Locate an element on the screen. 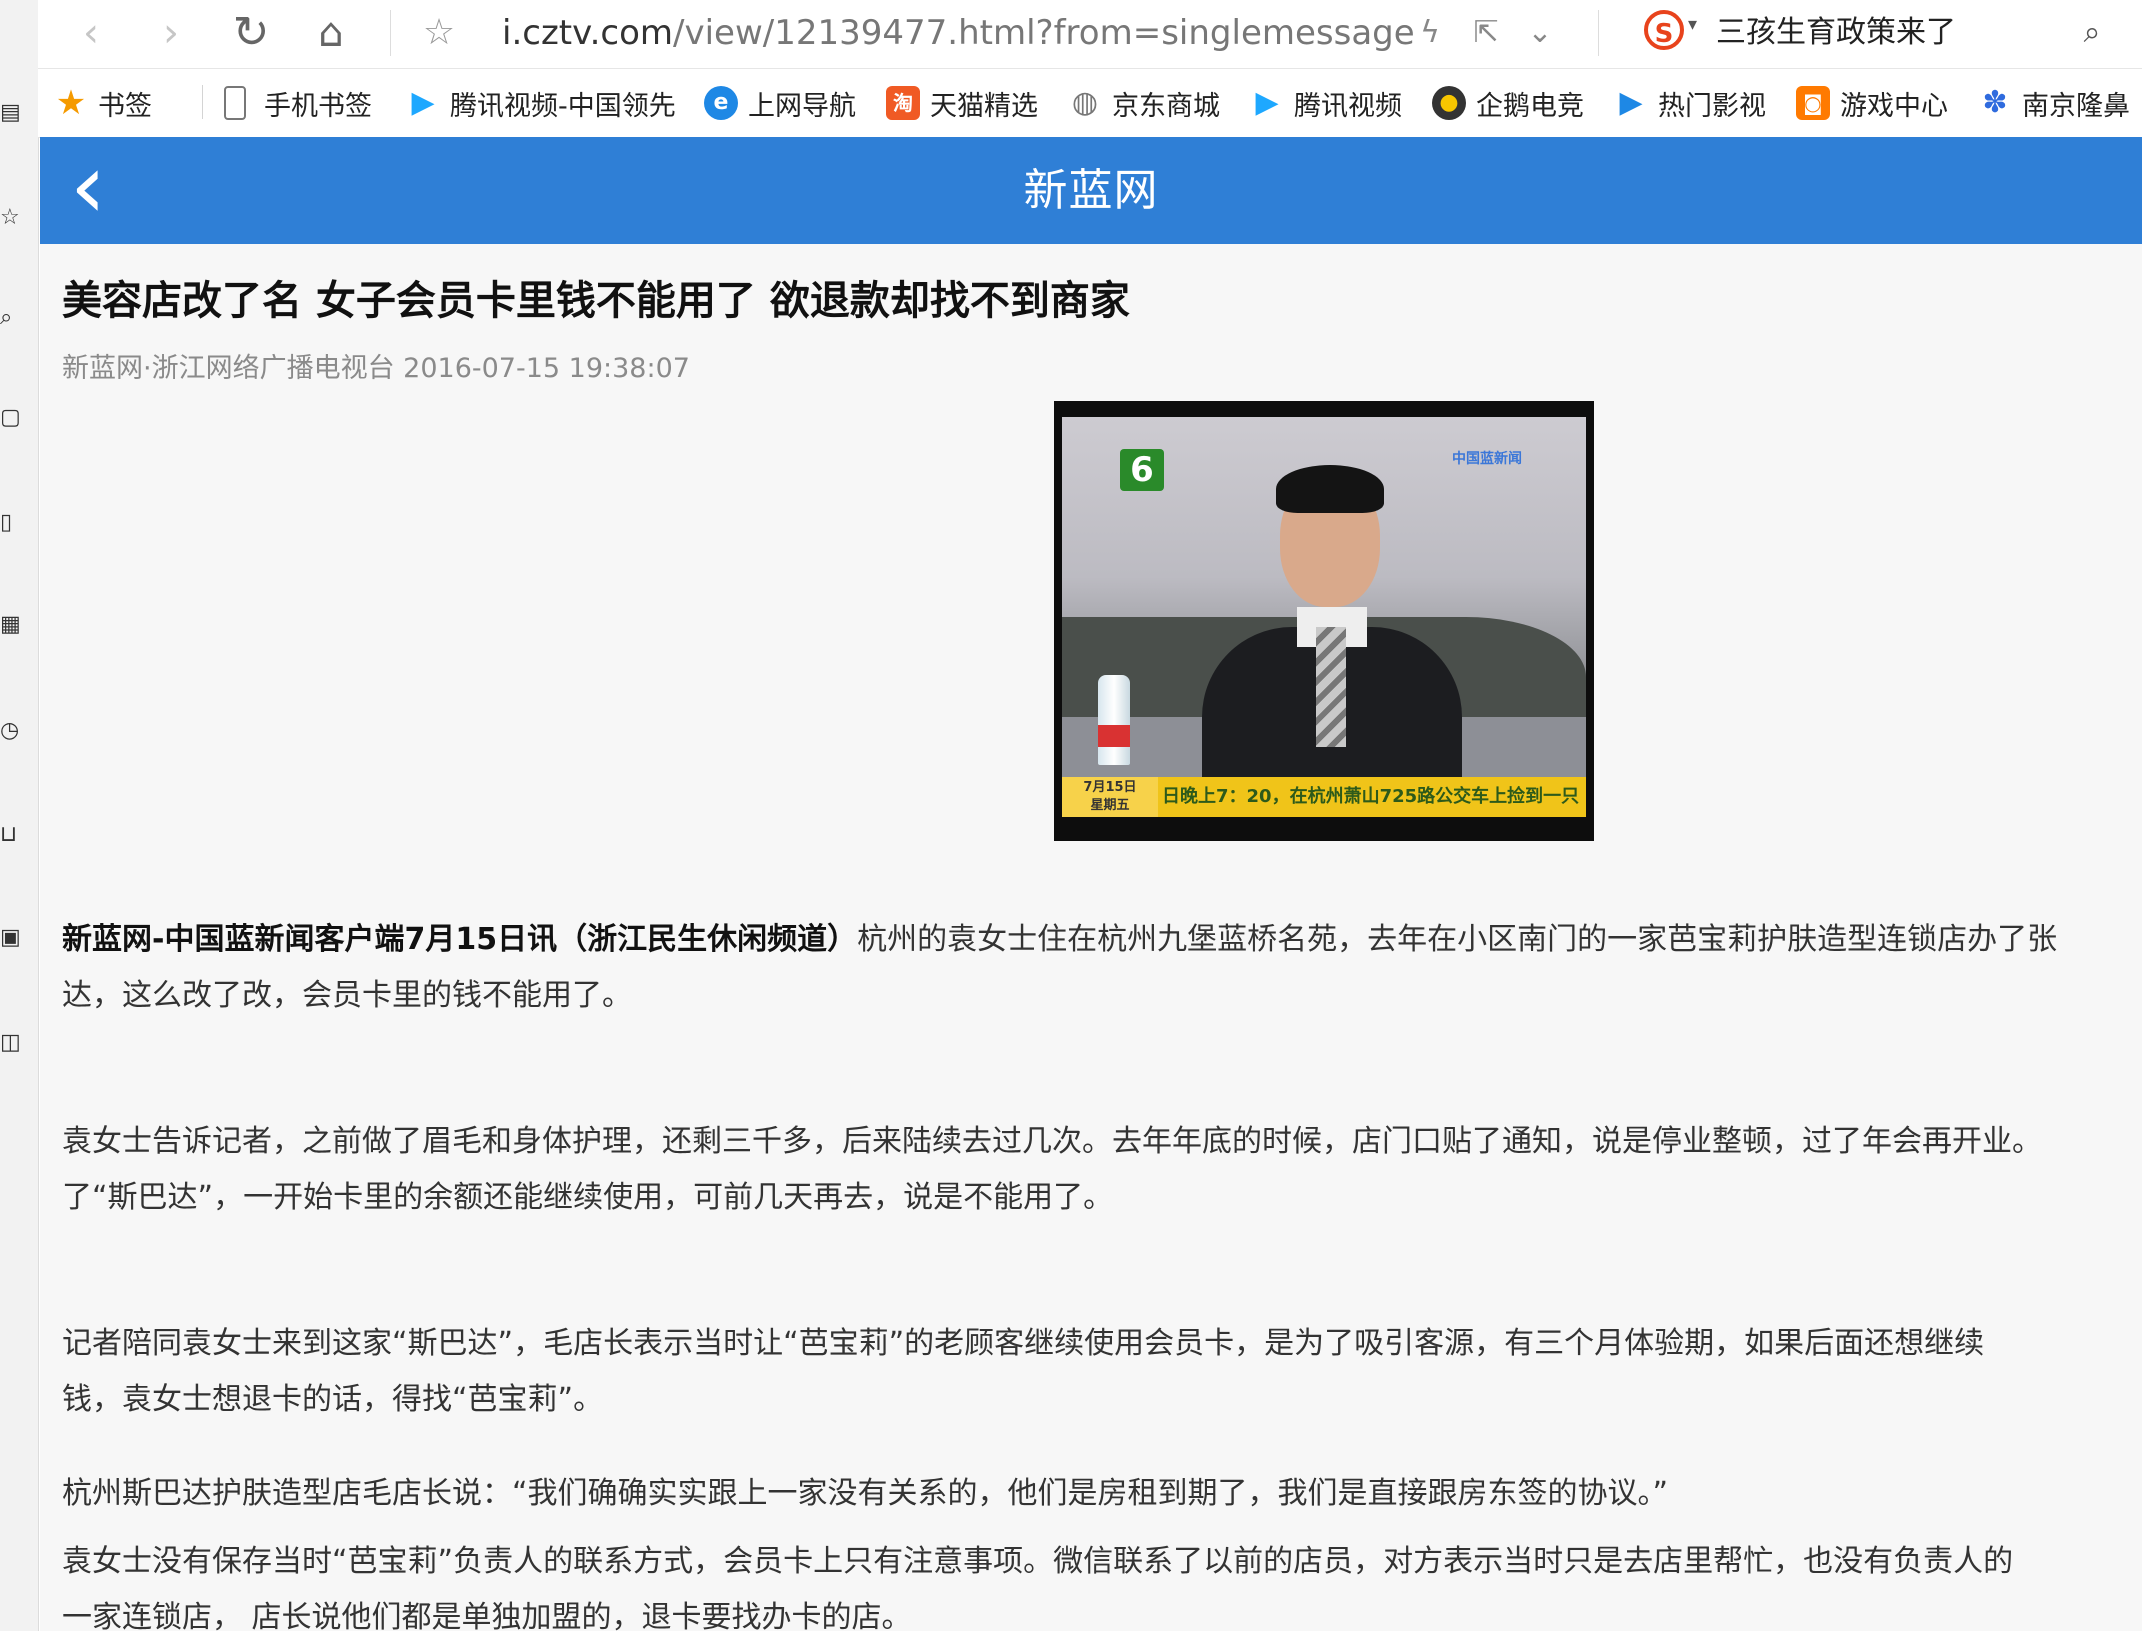 This screenshot has width=2142, height=1646. sidebar-window-icon: ▢ is located at coordinates (10, 422).